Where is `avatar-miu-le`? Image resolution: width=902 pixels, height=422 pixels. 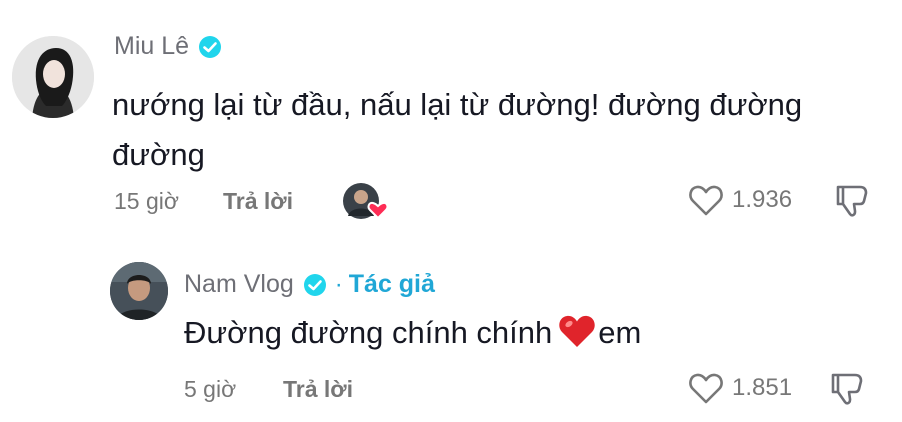 avatar-miu-le is located at coordinates (53, 77).